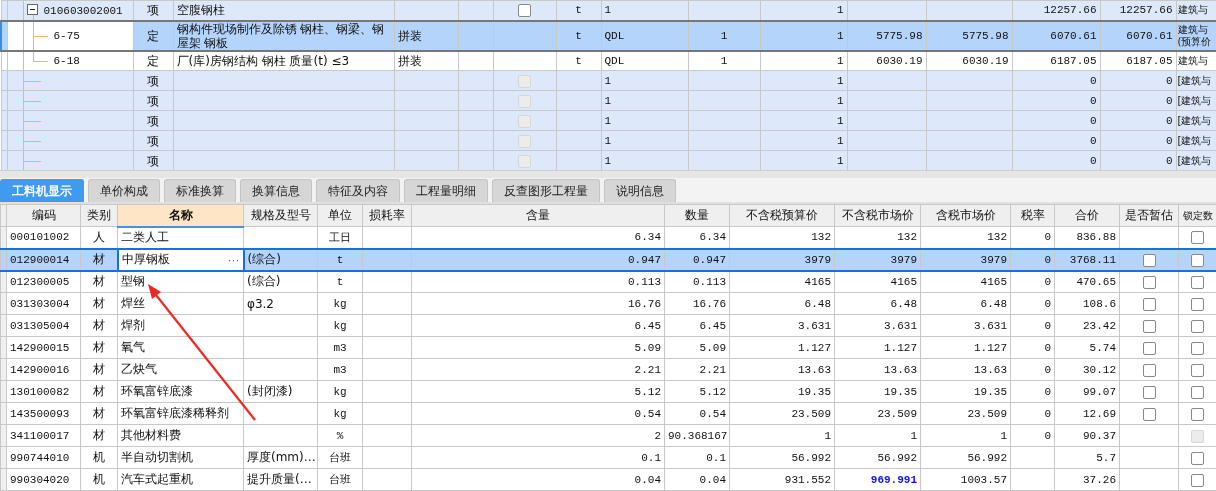 Image resolution: width=1216 pixels, height=491 pixels. What do you see at coordinates (538, 215) in the screenshot?
I see `column-header: 含量` at bounding box center [538, 215].